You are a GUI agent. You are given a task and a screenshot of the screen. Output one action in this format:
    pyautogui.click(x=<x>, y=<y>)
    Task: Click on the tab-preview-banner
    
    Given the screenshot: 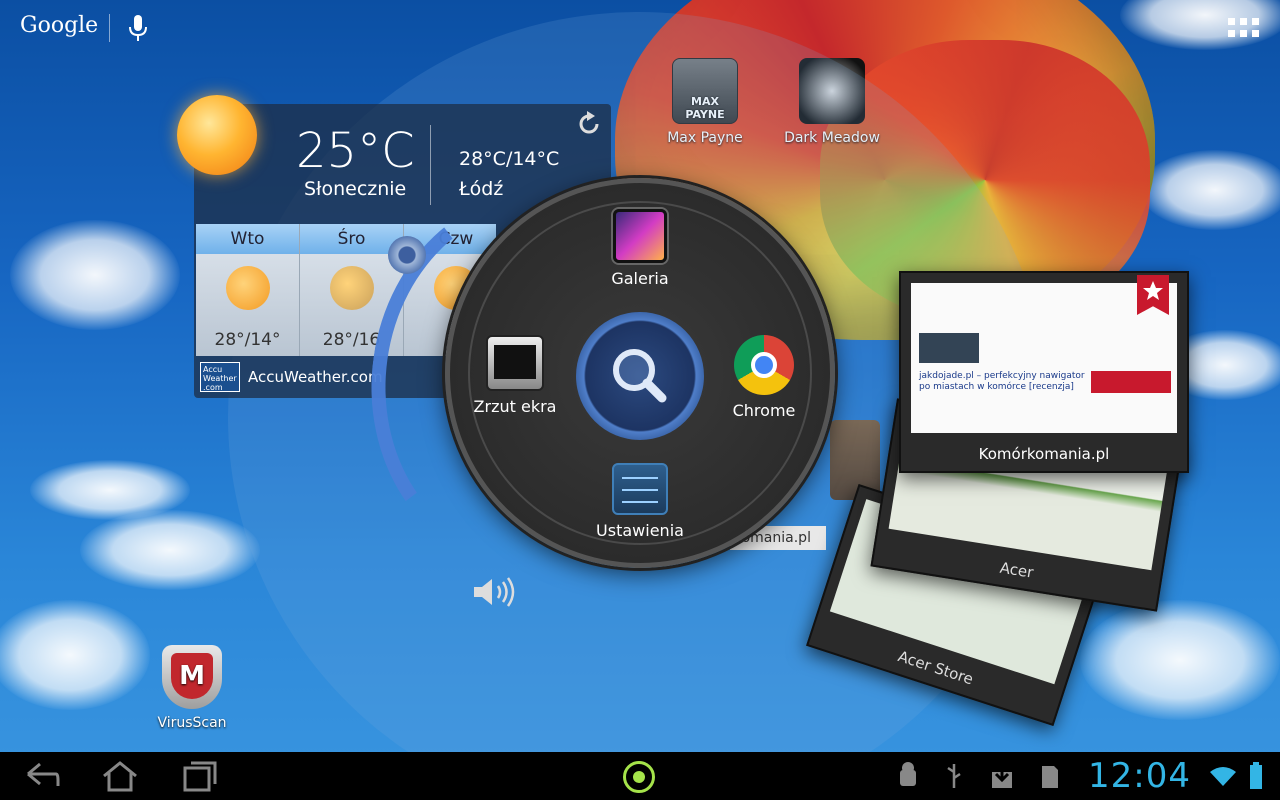 What is the action you would take?
    pyautogui.click(x=1131, y=382)
    